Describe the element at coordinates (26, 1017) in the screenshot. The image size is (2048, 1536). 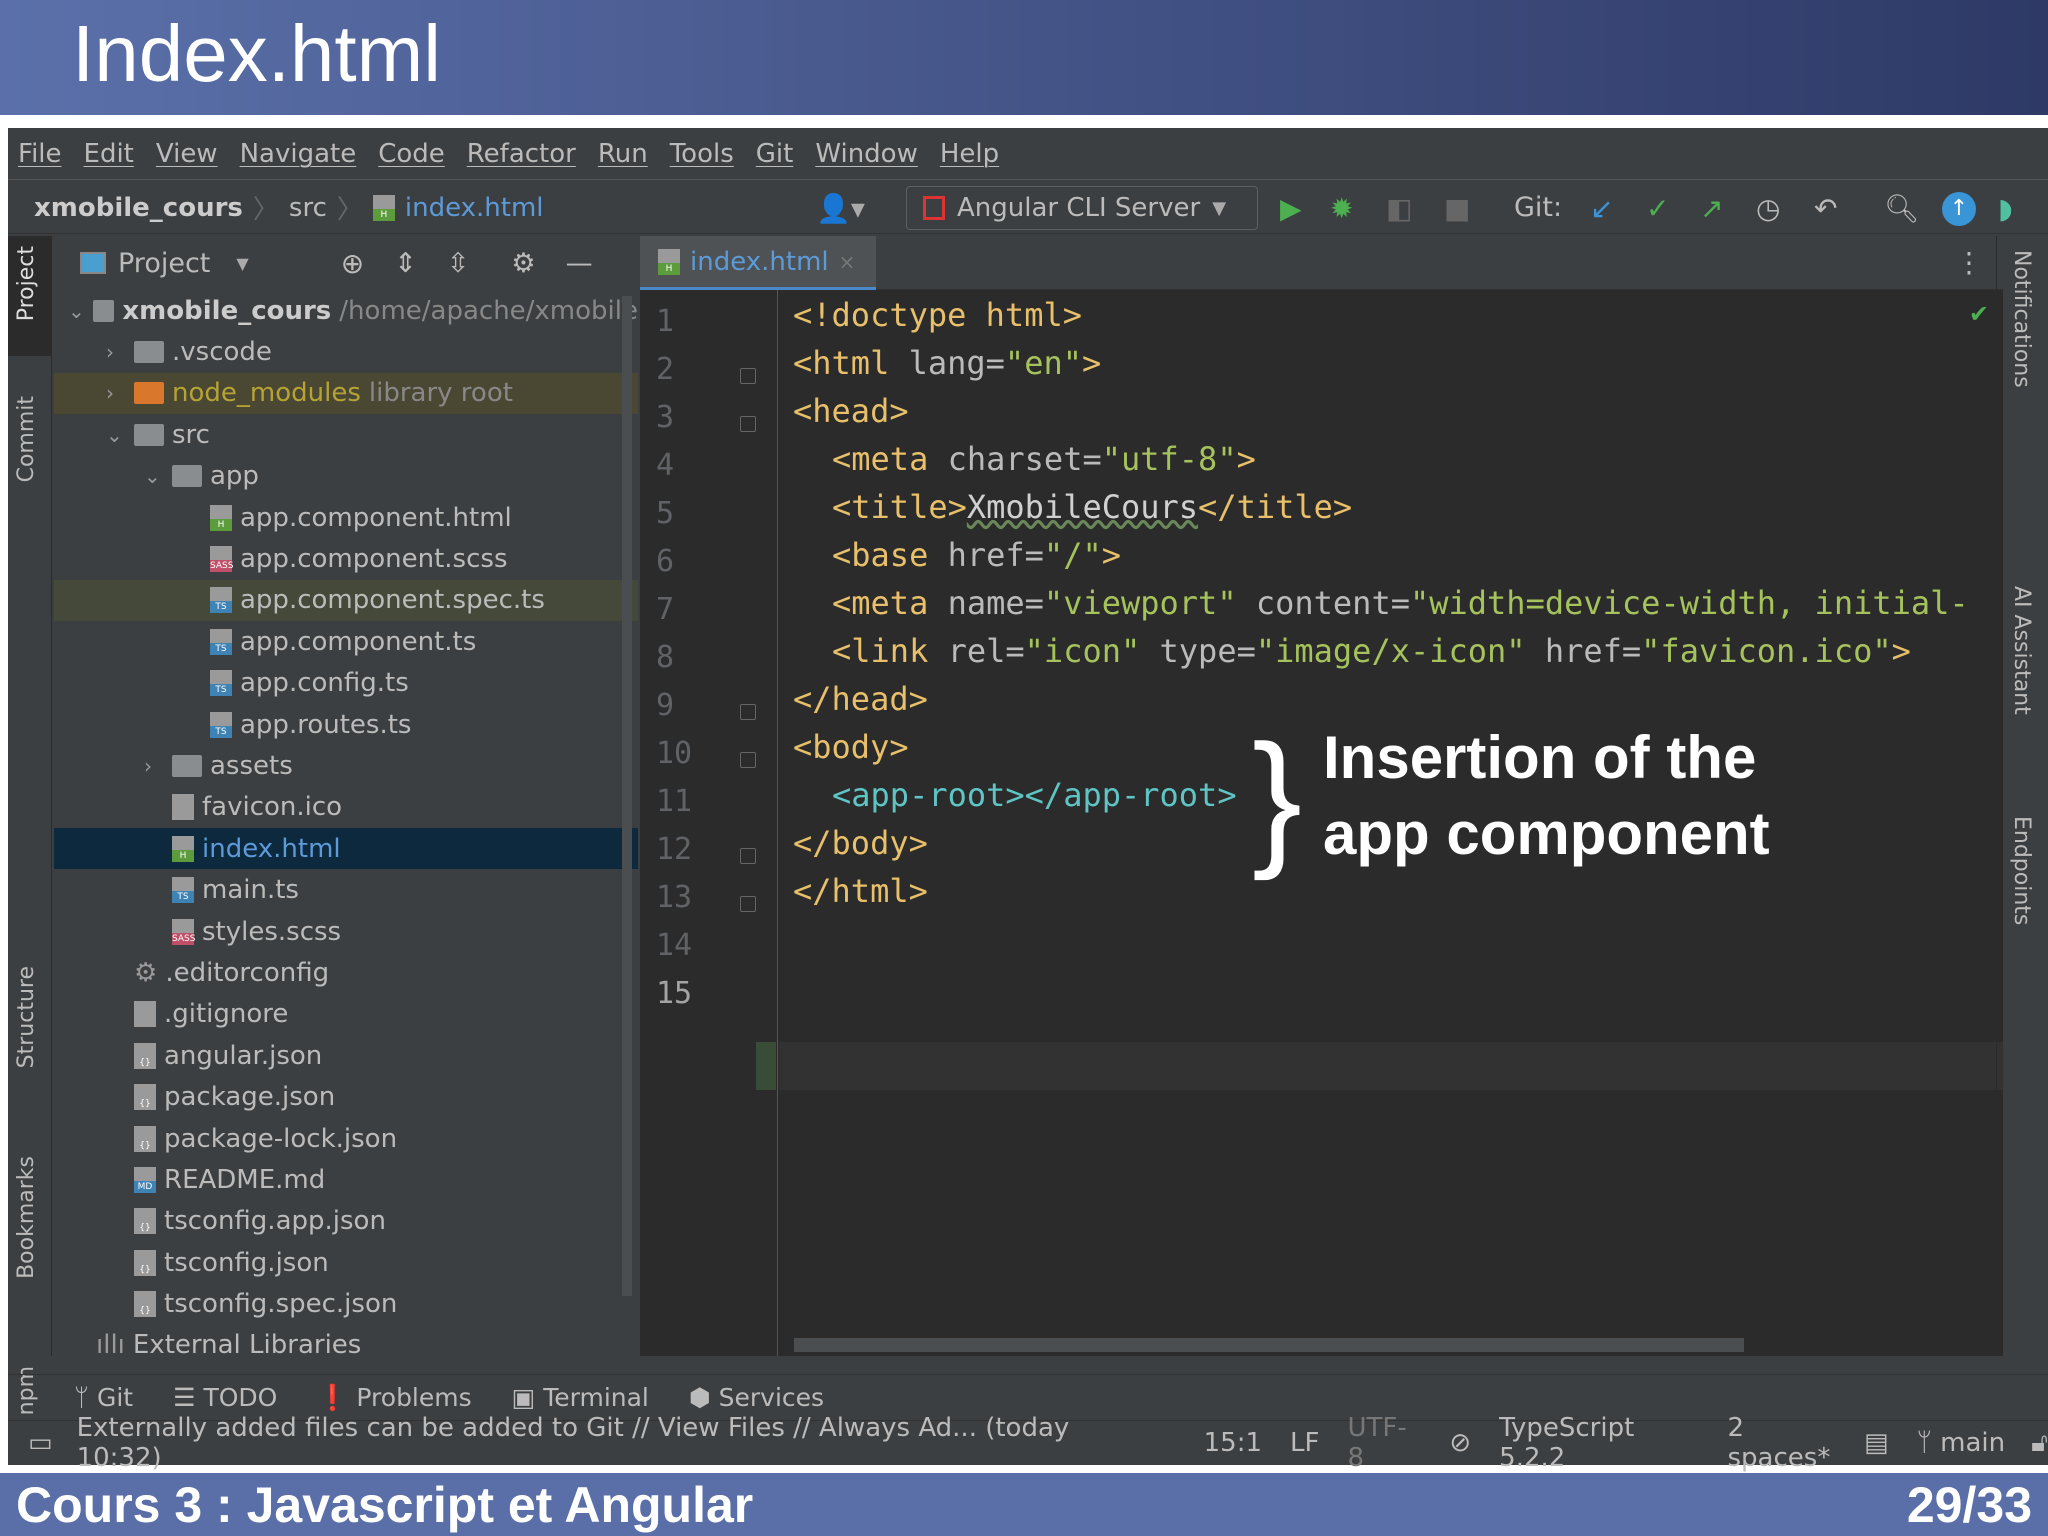
I see `tool-structure: Structure` at that location.